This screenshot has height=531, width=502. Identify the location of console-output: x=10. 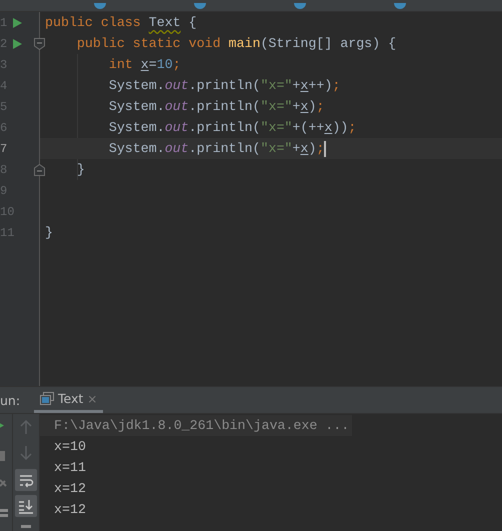
(70, 447).